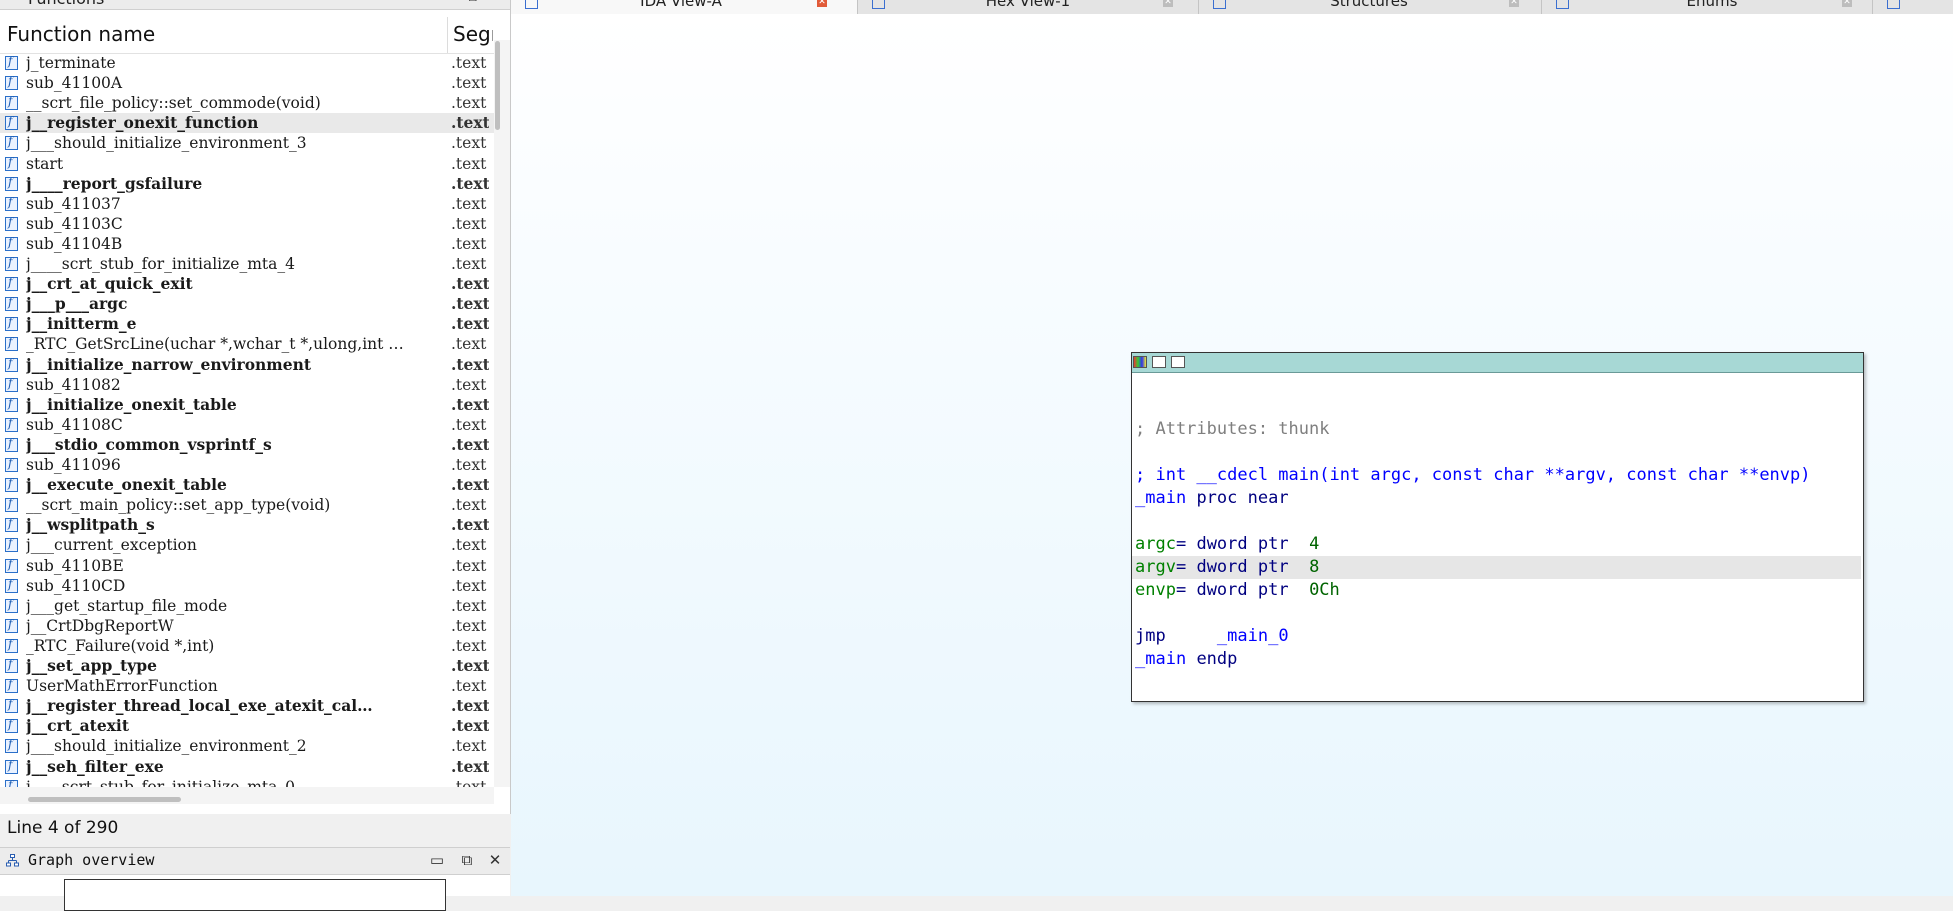  I want to click on function-name: j___should_initialize_environment_2, so click(166, 746).